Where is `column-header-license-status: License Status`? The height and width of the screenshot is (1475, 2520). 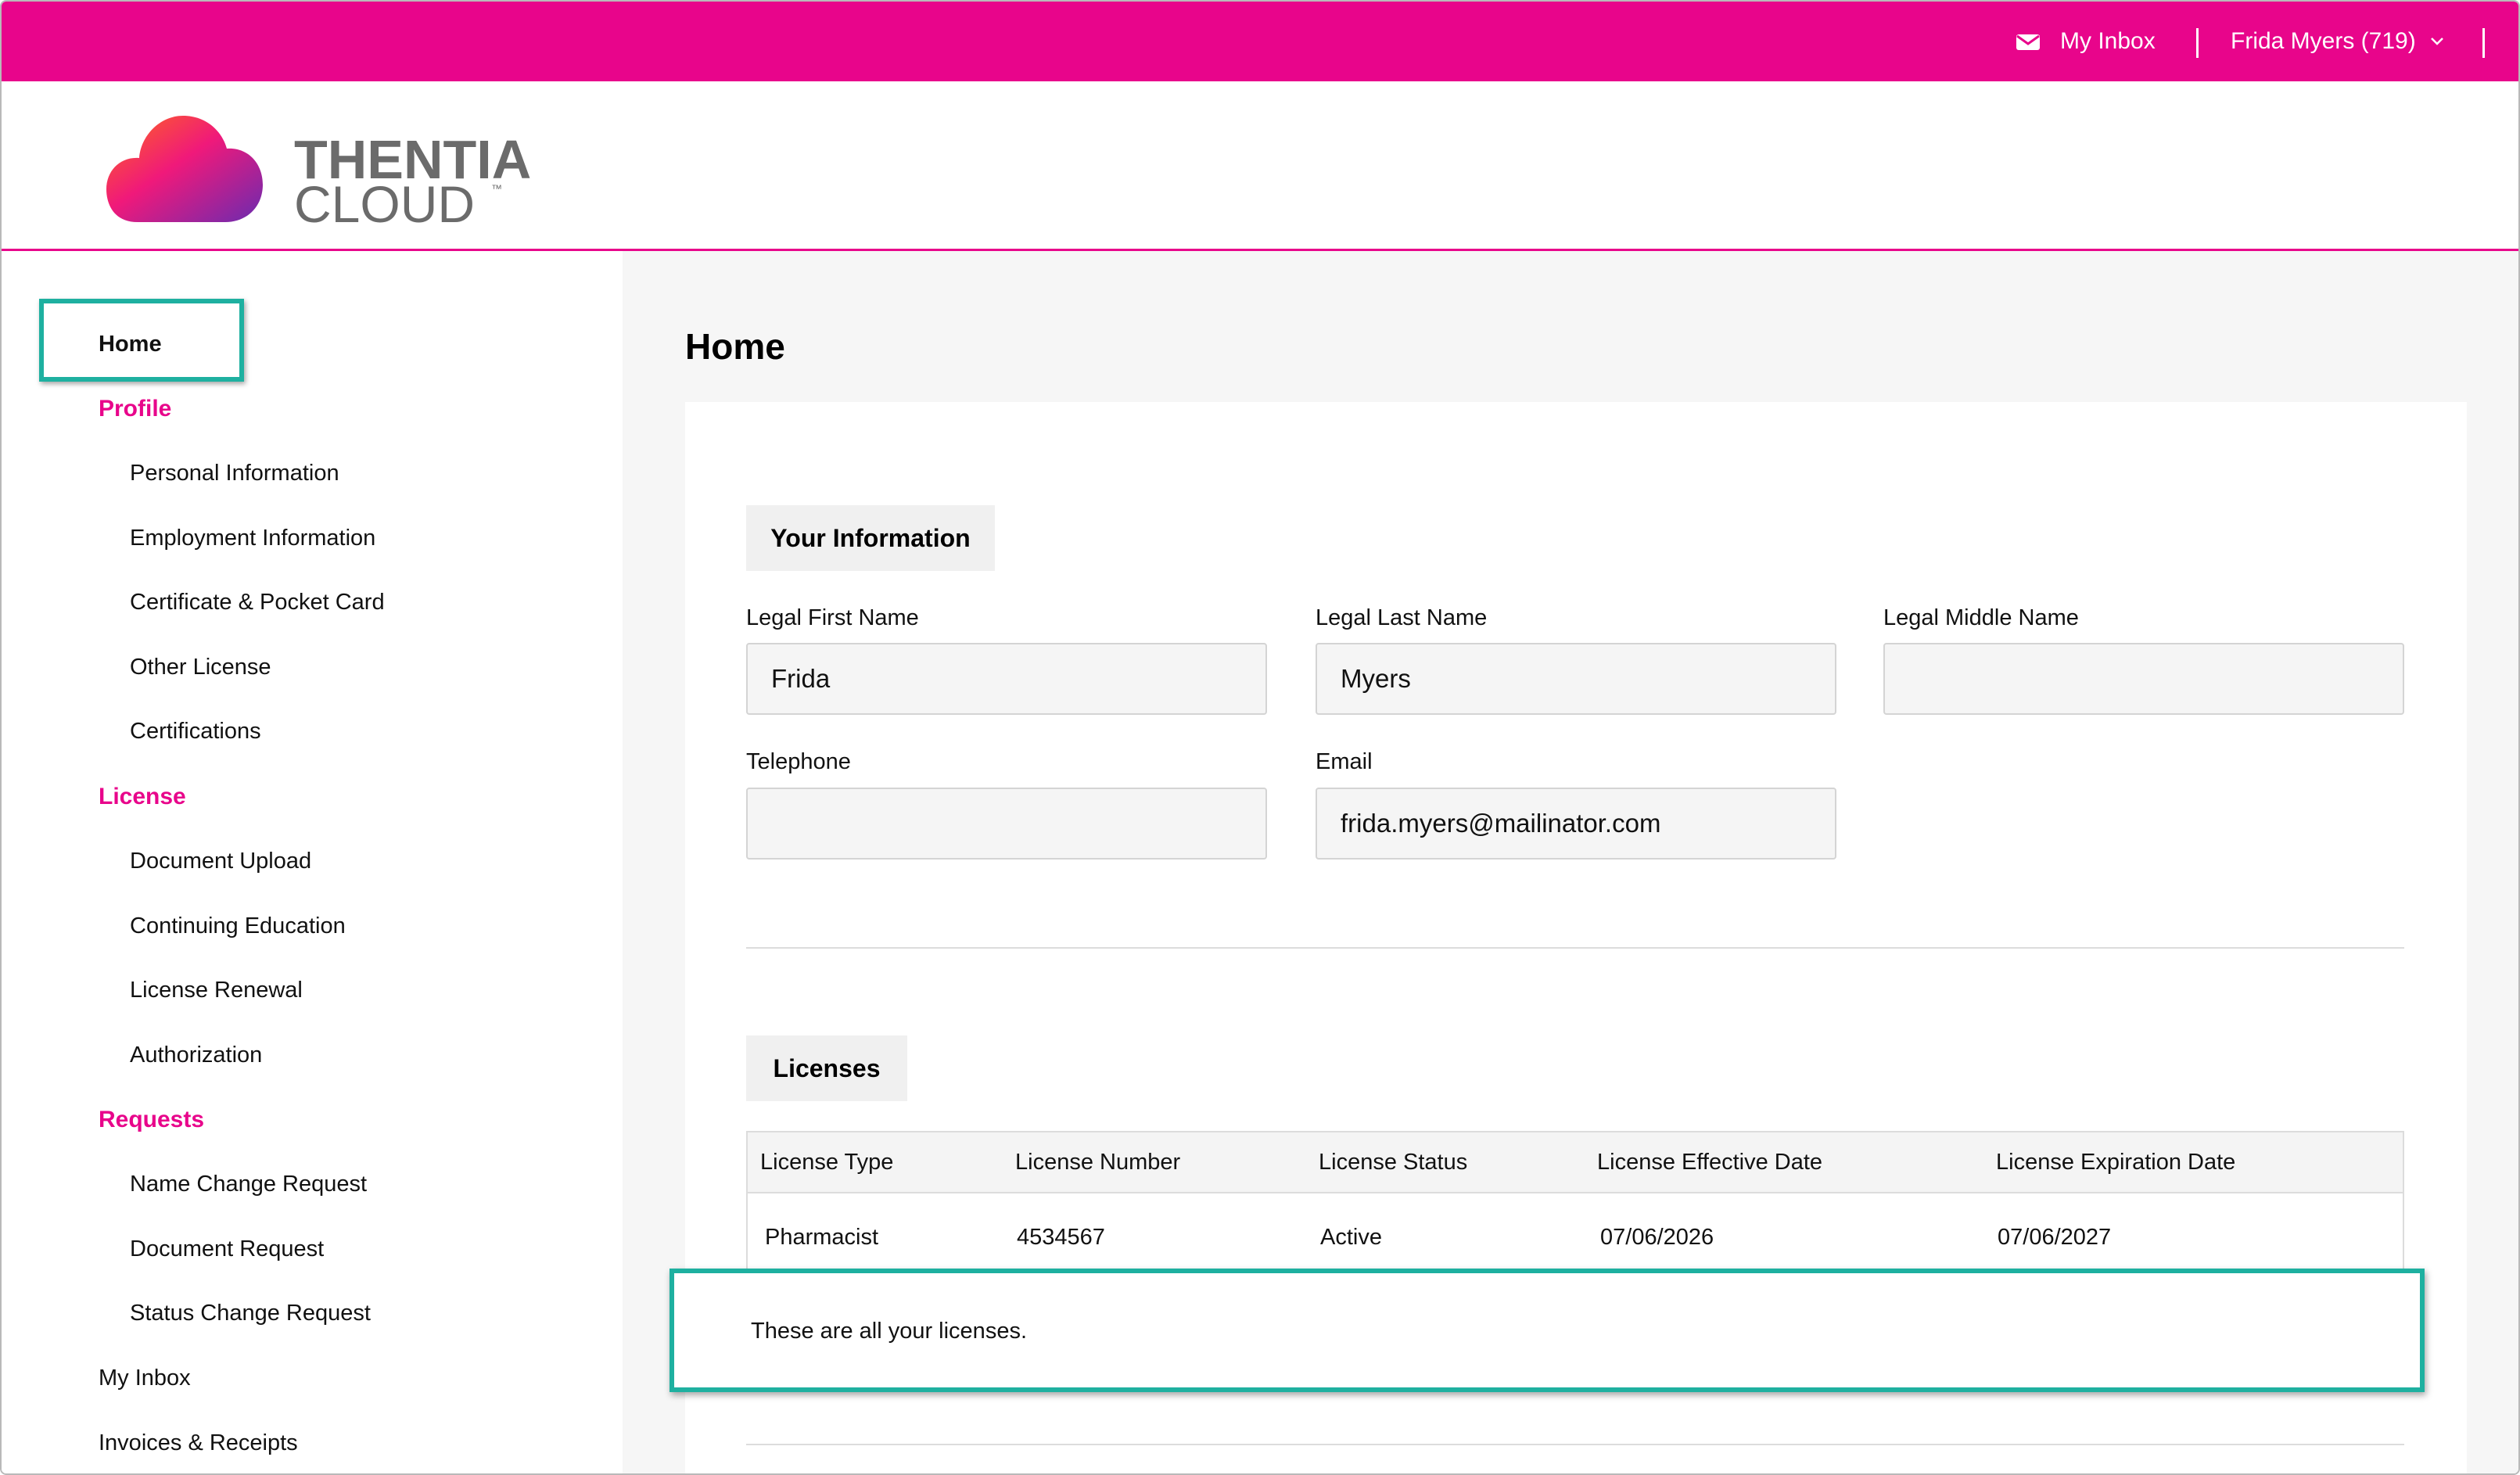 column-header-license-status: License Status is located at coordinates (1393, 1162).